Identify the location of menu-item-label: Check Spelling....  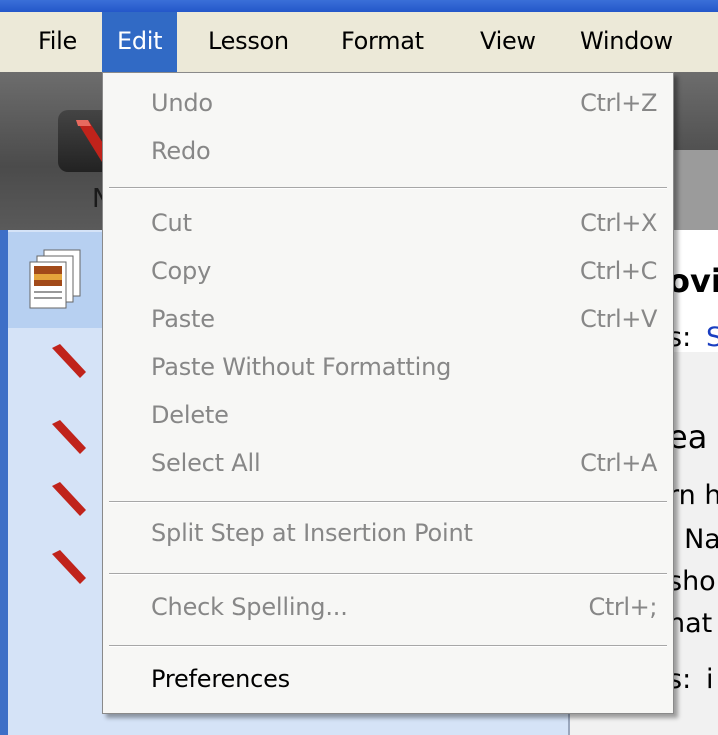
(249, 607).